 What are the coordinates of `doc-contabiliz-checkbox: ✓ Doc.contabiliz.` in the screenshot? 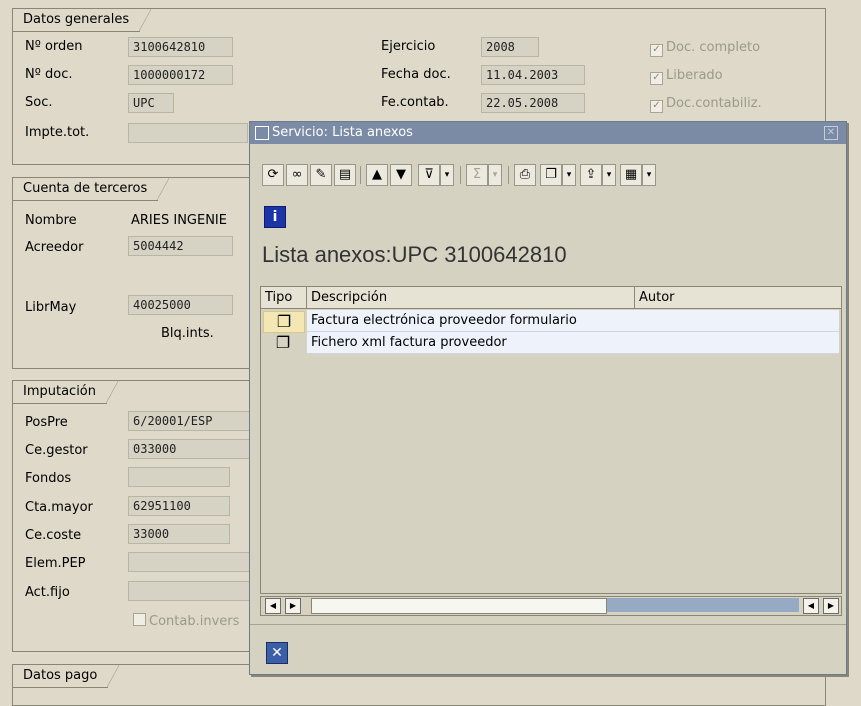 It's located at (706, 104).